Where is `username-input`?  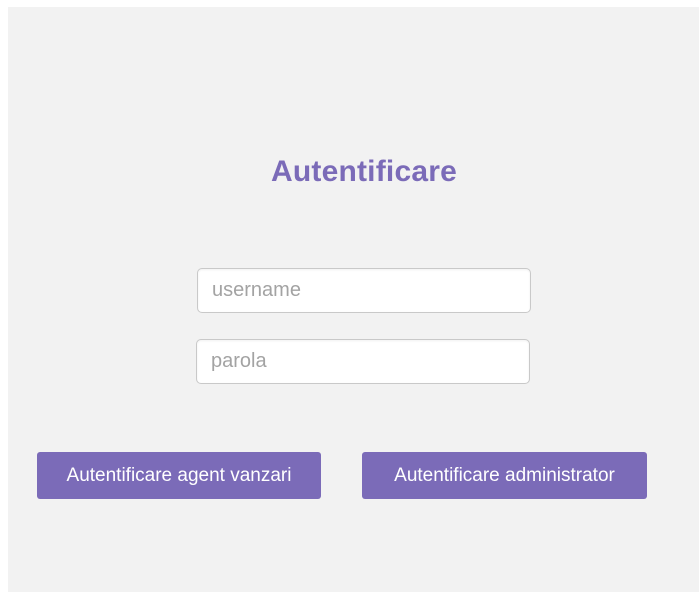 username-input is located at coordinates (364, 290).